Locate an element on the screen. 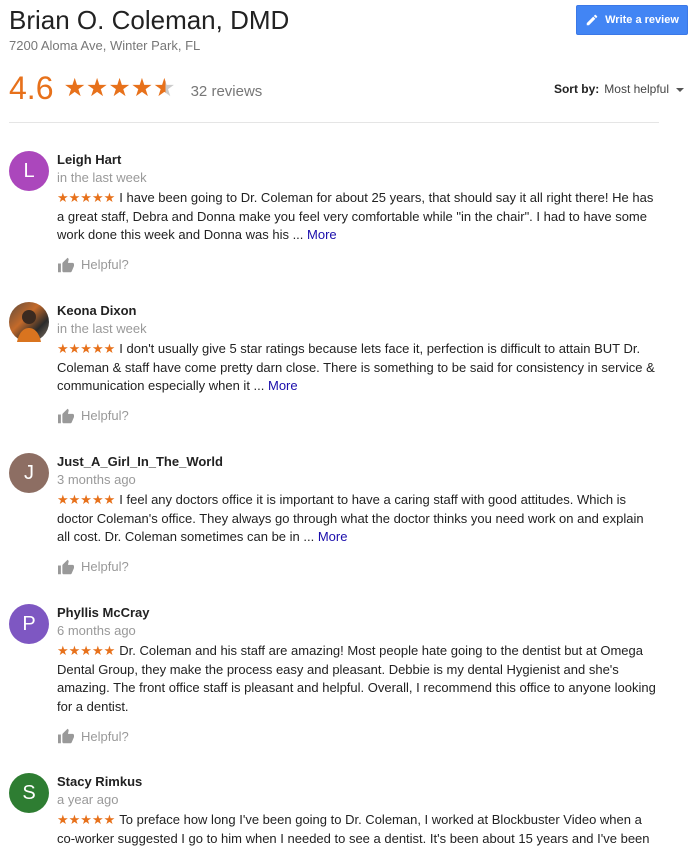 This screenshot has width=698, height=848. rating-stars: ★ ★ ★ ★ ★ is located at coordinates (119, 88).